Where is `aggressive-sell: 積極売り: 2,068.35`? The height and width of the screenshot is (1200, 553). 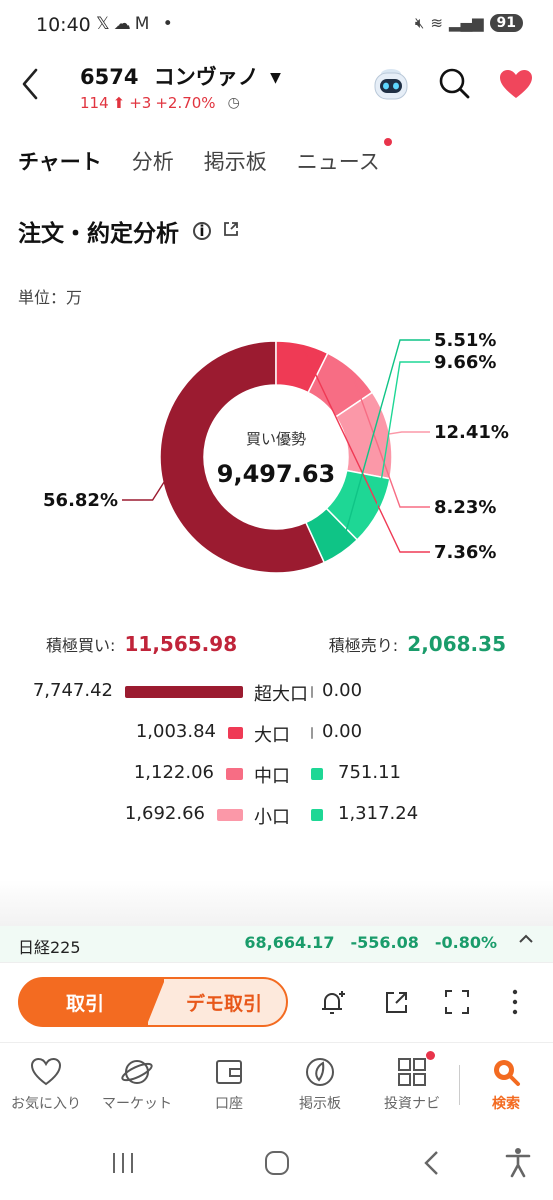
aggressive-sell: 積極売り: 2,068.35 is located at coordinates (417, 644).